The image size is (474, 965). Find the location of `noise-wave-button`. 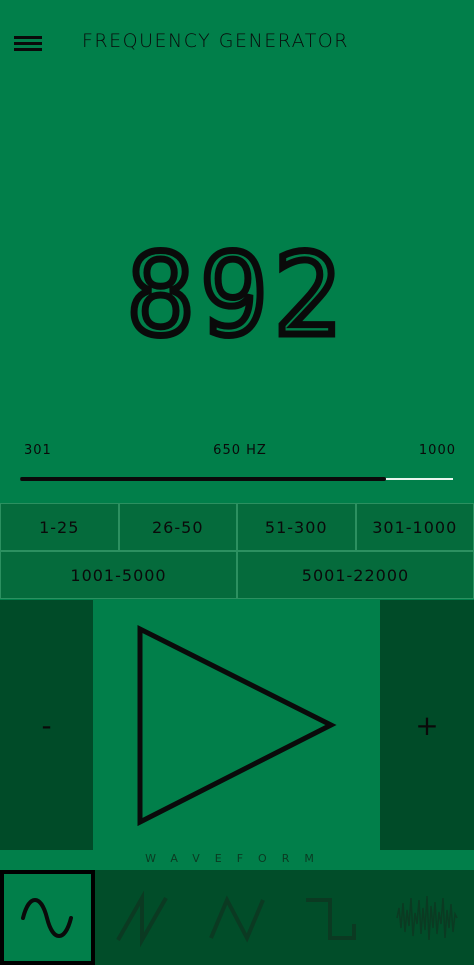

noise-wave-button is located at coordinates (426, 917).